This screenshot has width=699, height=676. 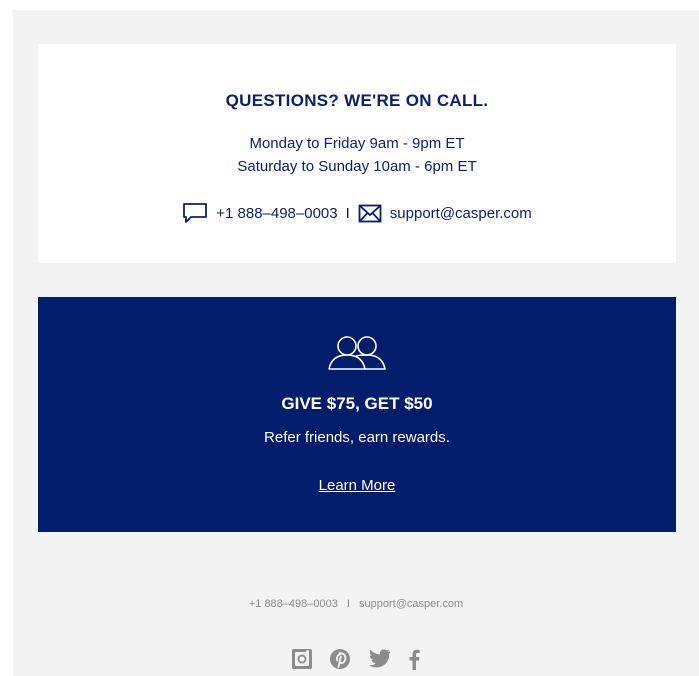 I want to click on footer-contact: +1 888–498–0003 I support@casper.com, so click(x=356, y=604).